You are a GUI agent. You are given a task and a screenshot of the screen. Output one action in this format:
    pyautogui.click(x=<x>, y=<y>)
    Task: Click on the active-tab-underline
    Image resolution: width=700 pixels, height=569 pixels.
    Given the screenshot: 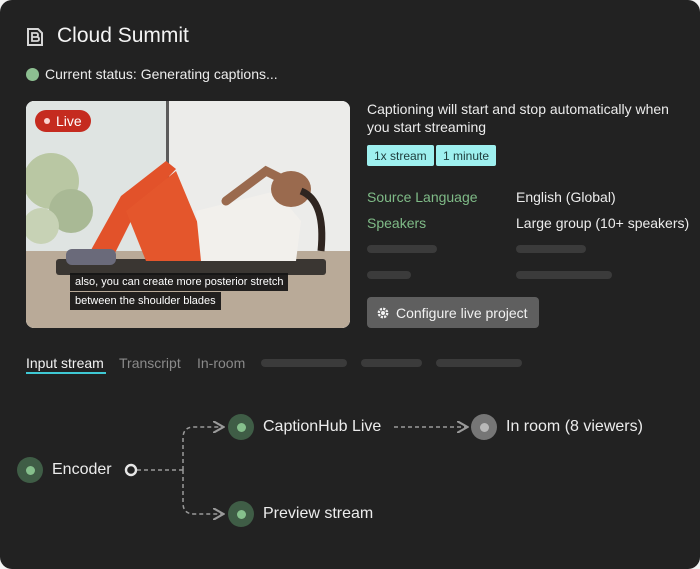 What is the action you would take?
    pyautogui.click(x=66, y=373)
    